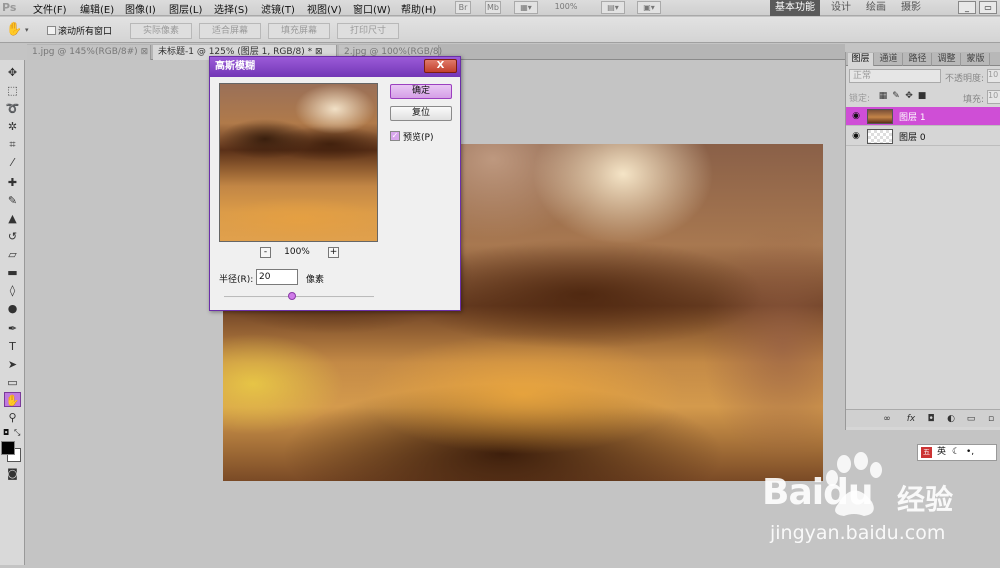 The height and width of the screenshot is (568, 1000). What do you see at coordinates (12, 162) in the screenshot?
I see `eyedropper-tool-icon: ⁄` at bounding box center [12, 162].